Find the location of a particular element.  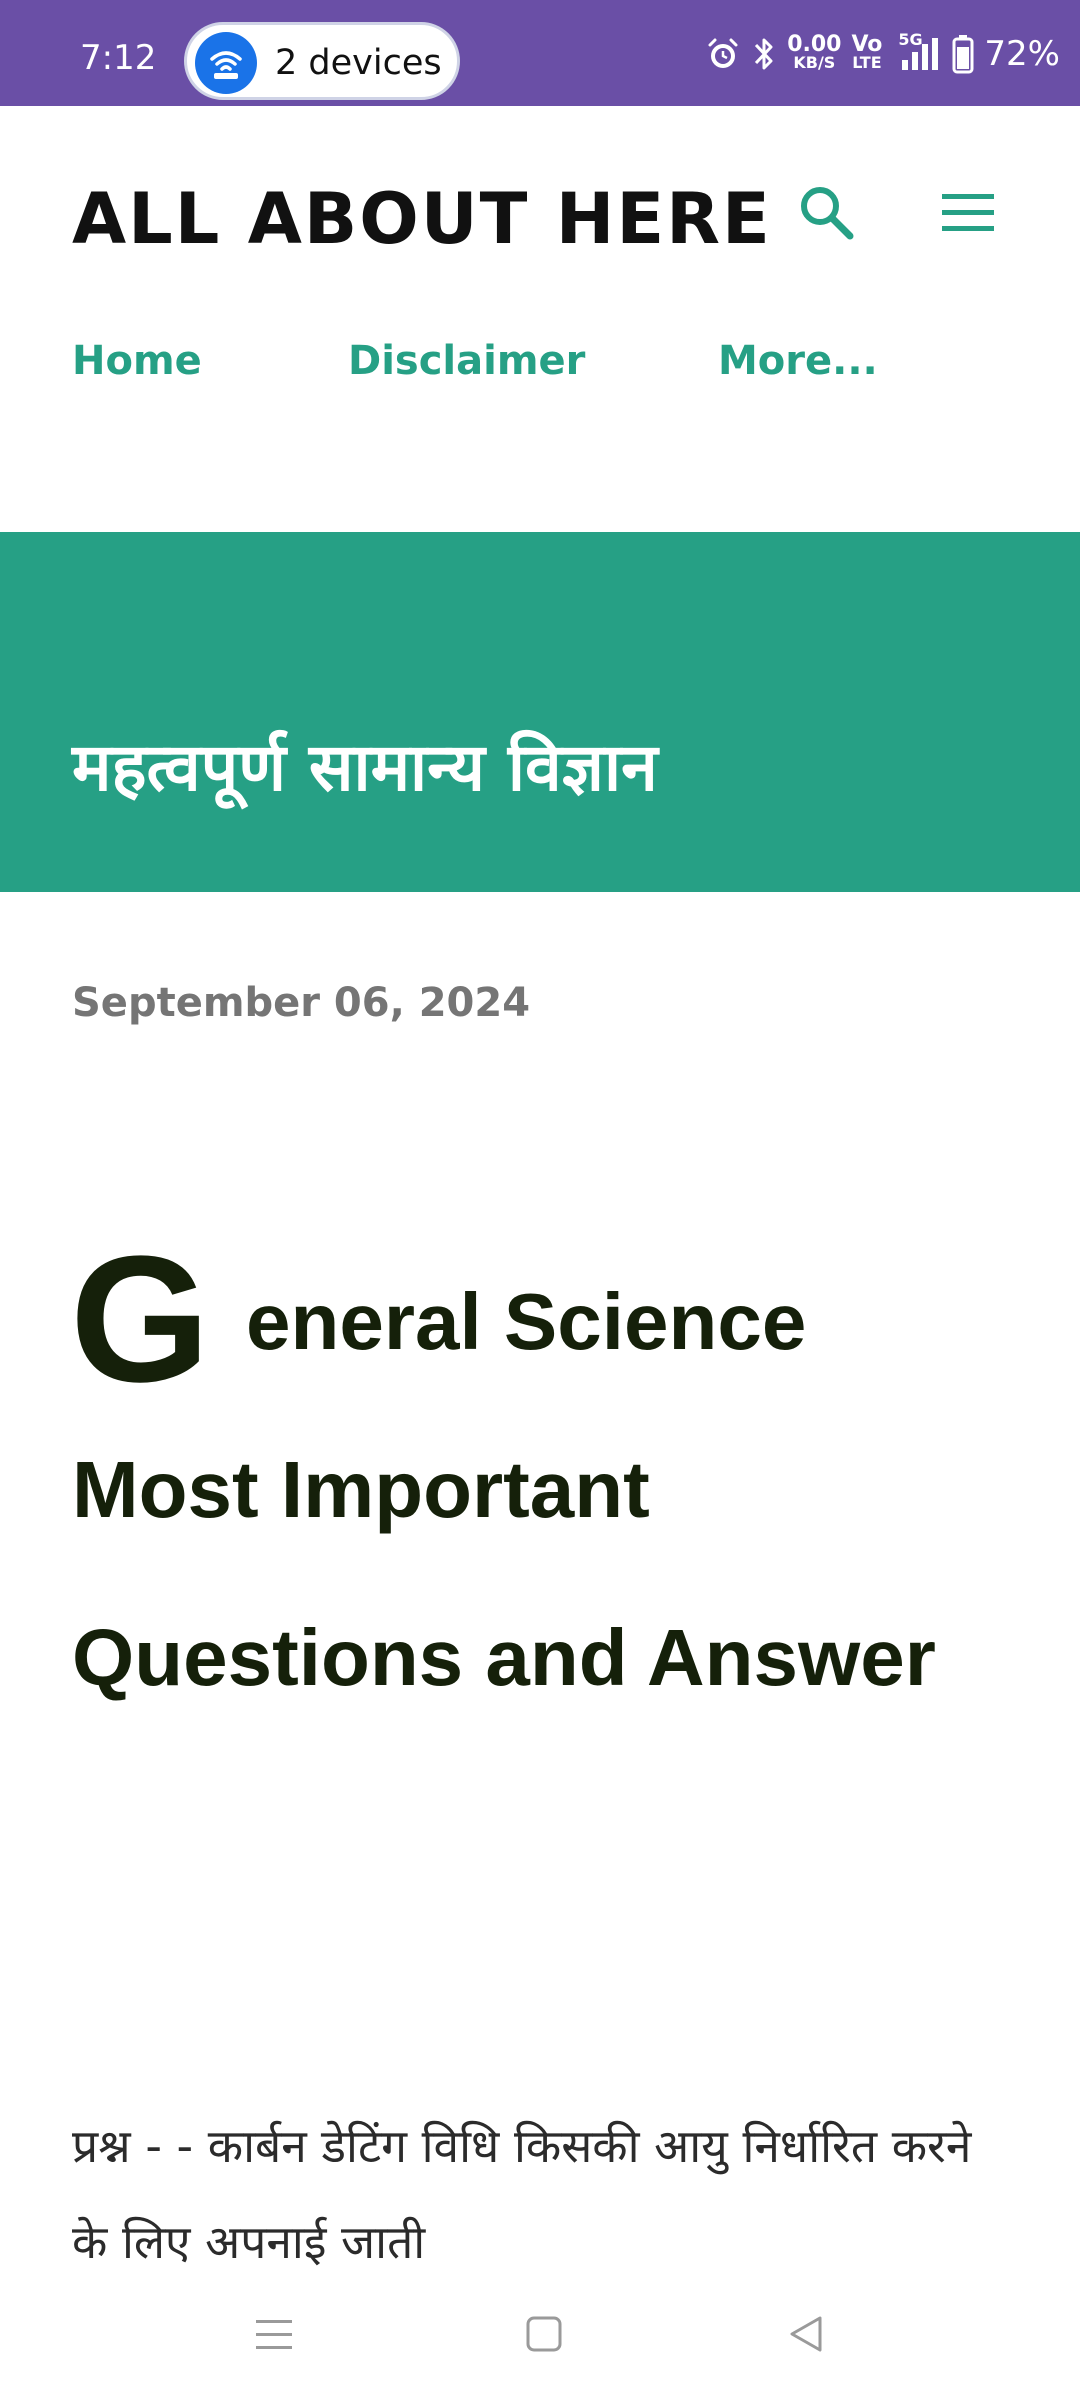

alarm-icon is located at coordinates (723, 54).